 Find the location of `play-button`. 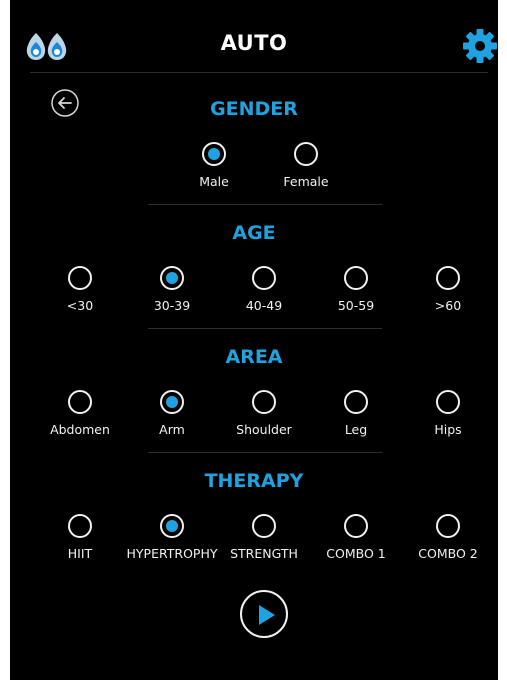

play-button is located at coordinates (264, 614).